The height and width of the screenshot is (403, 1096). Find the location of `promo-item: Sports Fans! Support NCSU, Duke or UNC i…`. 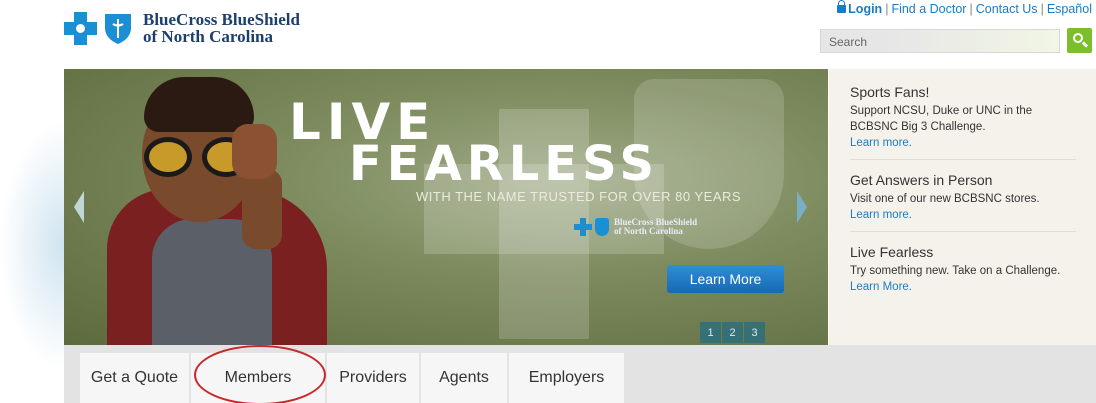

promo-item: Sports Fans! Support NCSU, Duke or UNC i… is located at coordinates (963, 122).